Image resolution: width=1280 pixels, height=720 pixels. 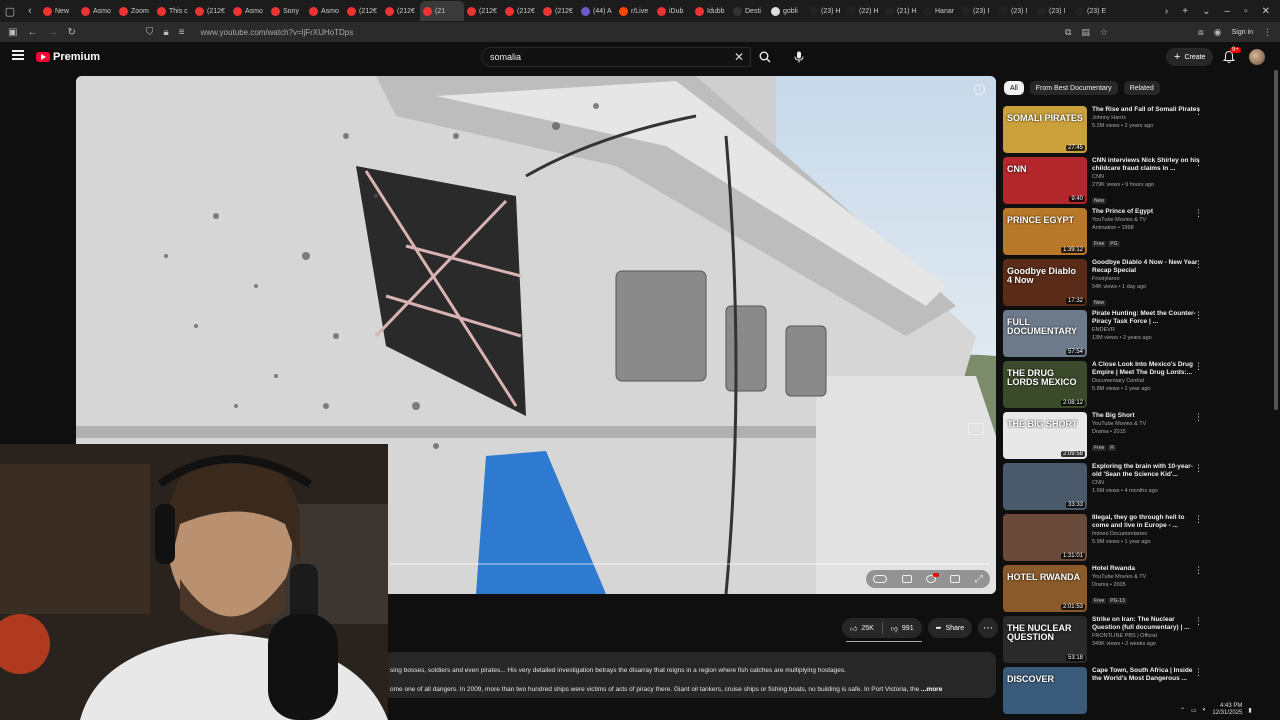 What do you see at coordinates (1267, 32) in the screenshot?
I see `browser-menu-icon: ⋮` at bounding box center [1267, 32].